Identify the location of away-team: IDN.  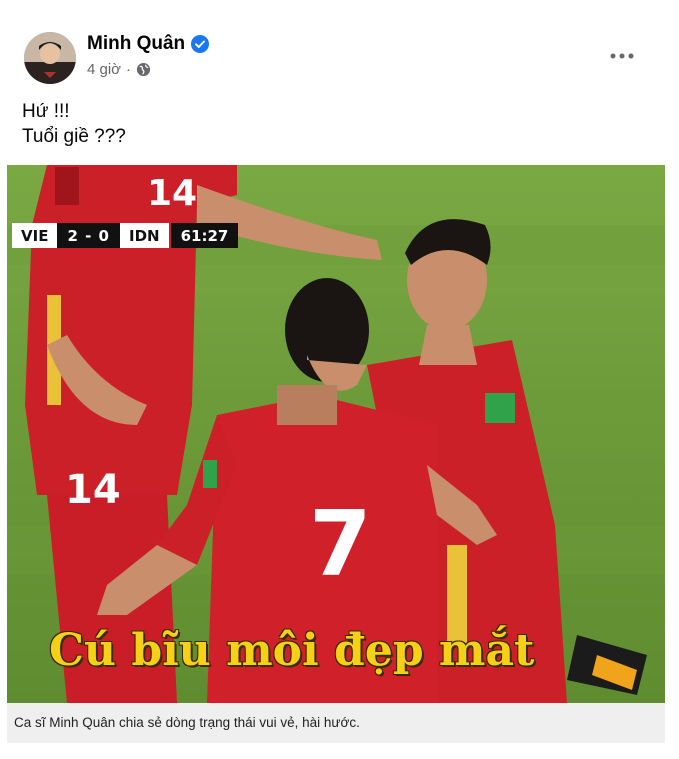
(144, 235).